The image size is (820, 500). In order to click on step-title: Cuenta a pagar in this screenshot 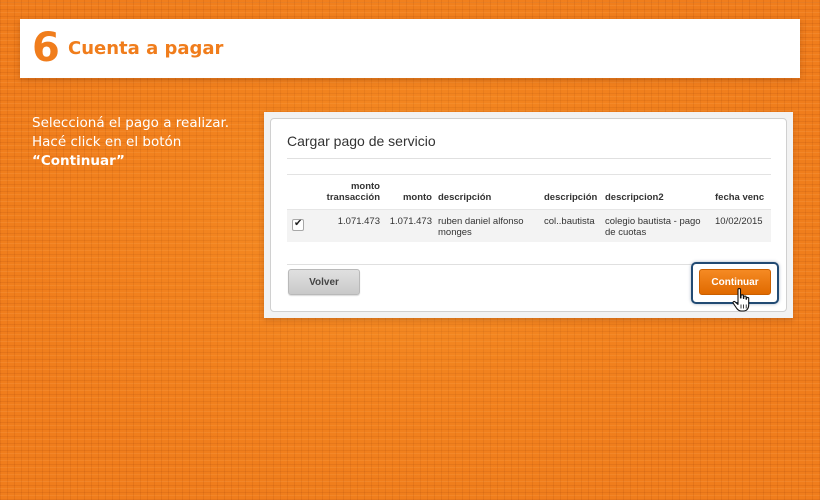, I will do `click(146, 48)`.